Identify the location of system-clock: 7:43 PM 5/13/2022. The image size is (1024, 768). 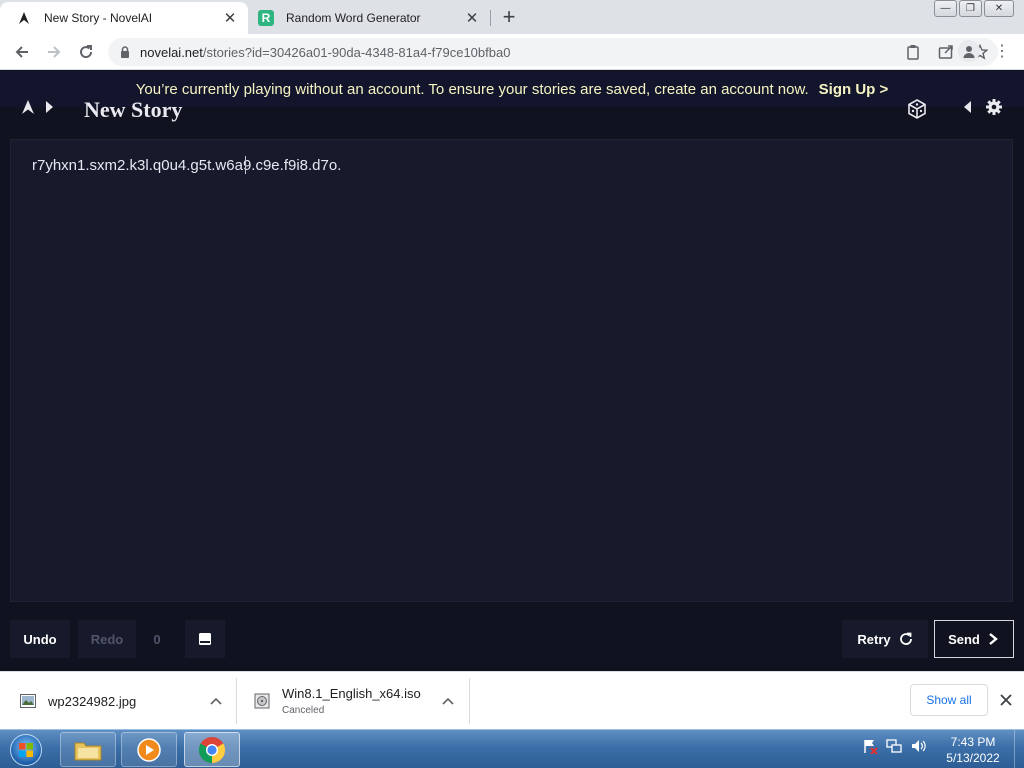
(973, 750).